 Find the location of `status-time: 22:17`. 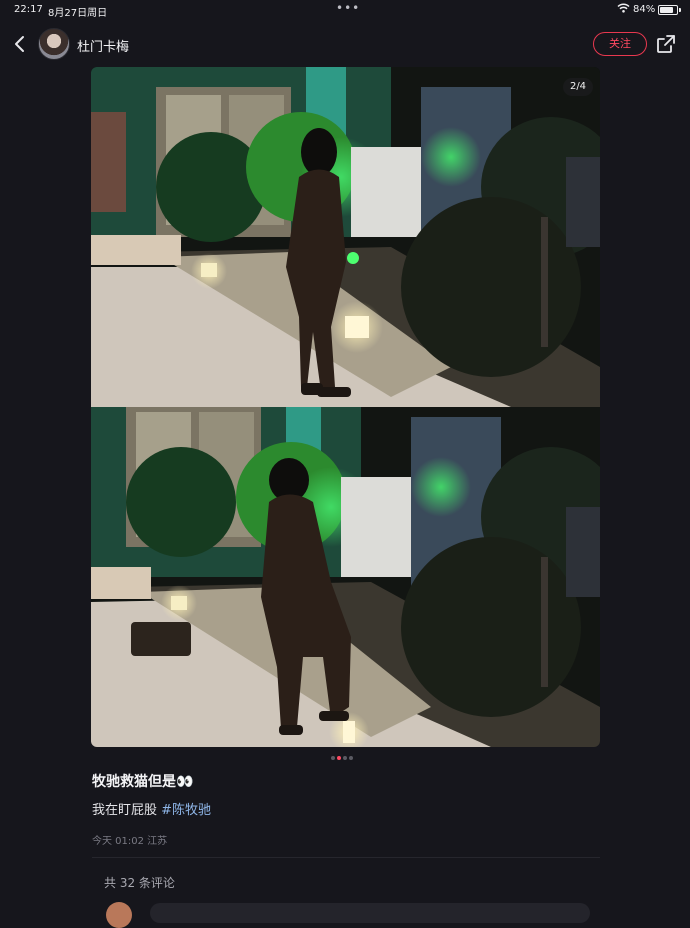

status-time: 22:17 is located at coordinates (28, 9).